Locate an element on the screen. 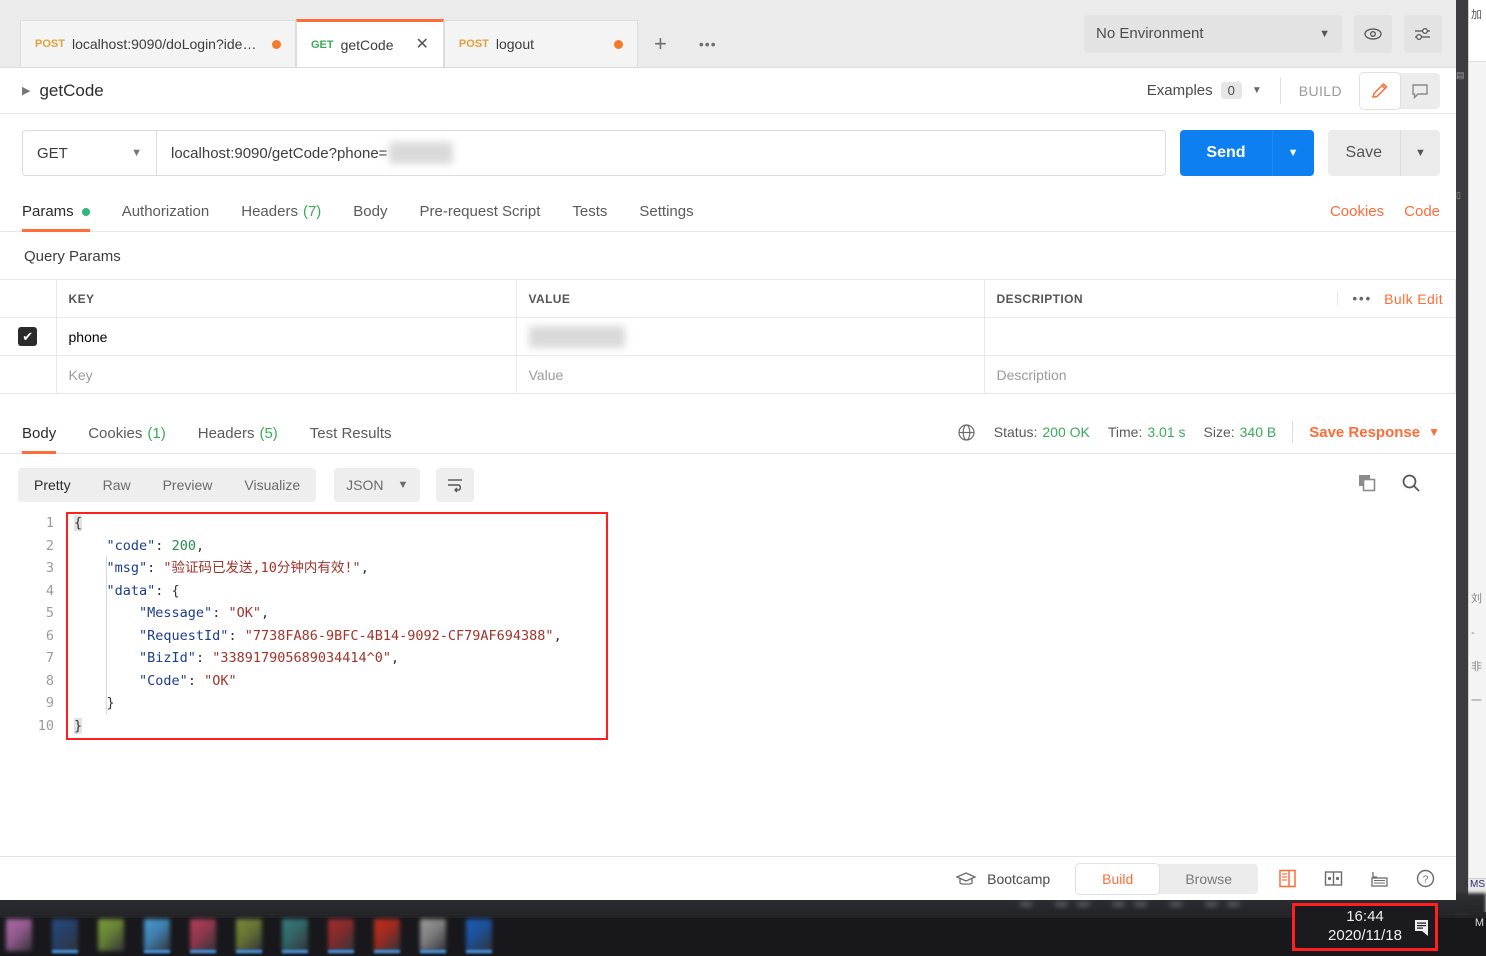 The image size is (1486, 956). response-tools is located at coordinates (1398, 485).